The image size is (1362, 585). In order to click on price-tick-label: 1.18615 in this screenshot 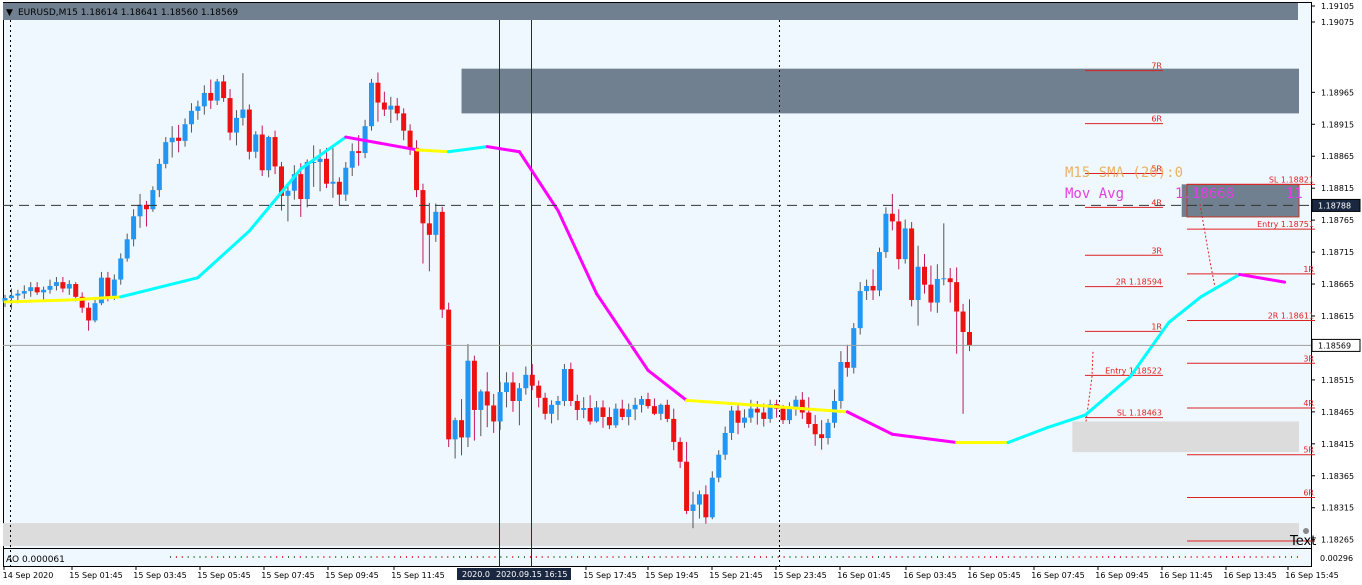, I will do `click(1337, 316)`.